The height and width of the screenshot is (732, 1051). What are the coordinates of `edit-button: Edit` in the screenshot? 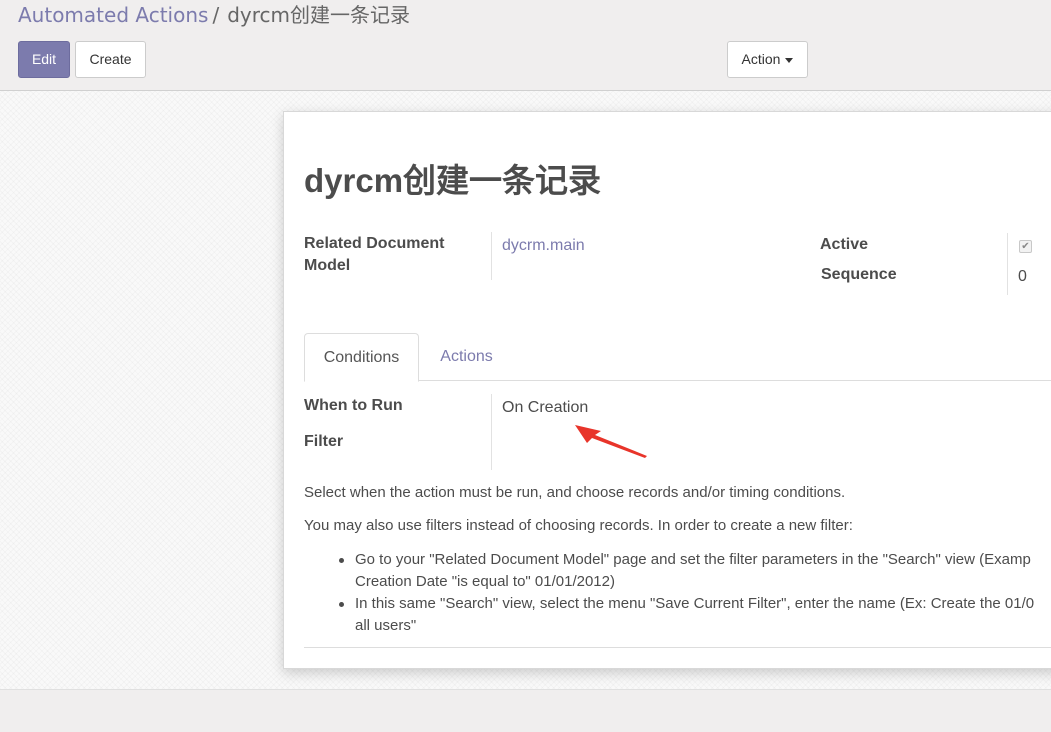 It's located at (44, 59).